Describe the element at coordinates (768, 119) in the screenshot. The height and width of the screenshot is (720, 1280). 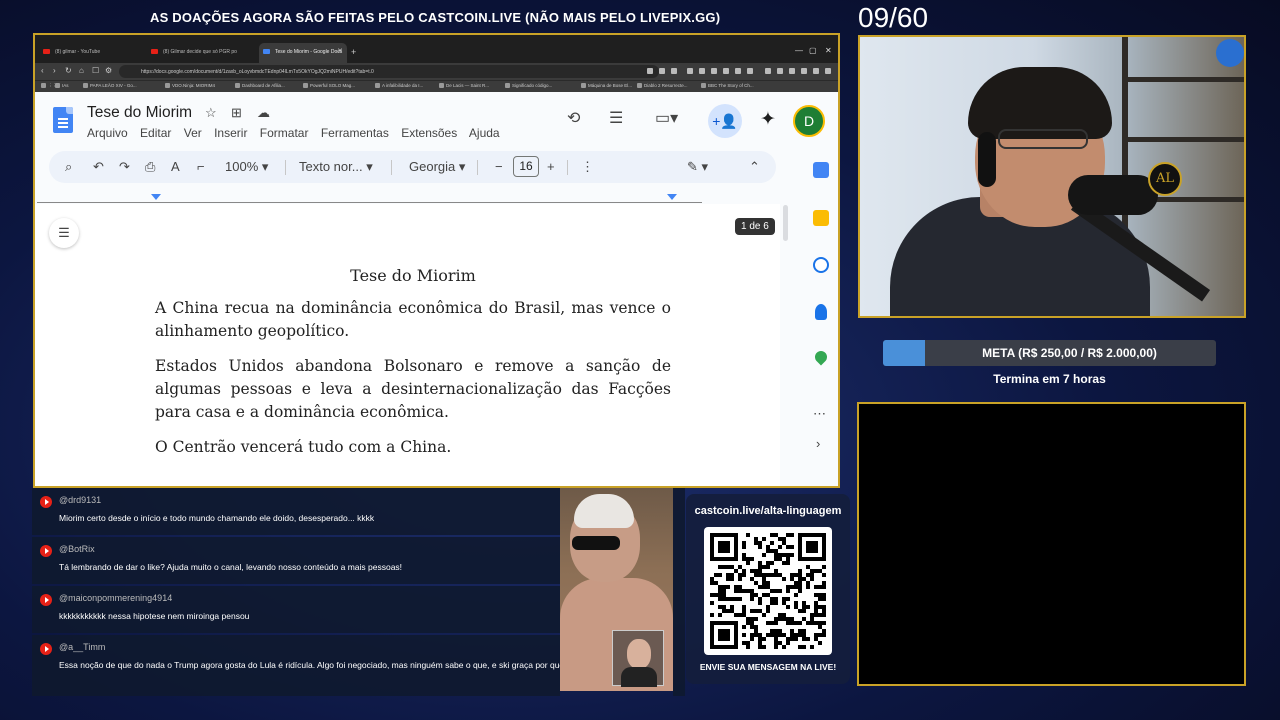
I see `gemini-icon: ✦` at that location.